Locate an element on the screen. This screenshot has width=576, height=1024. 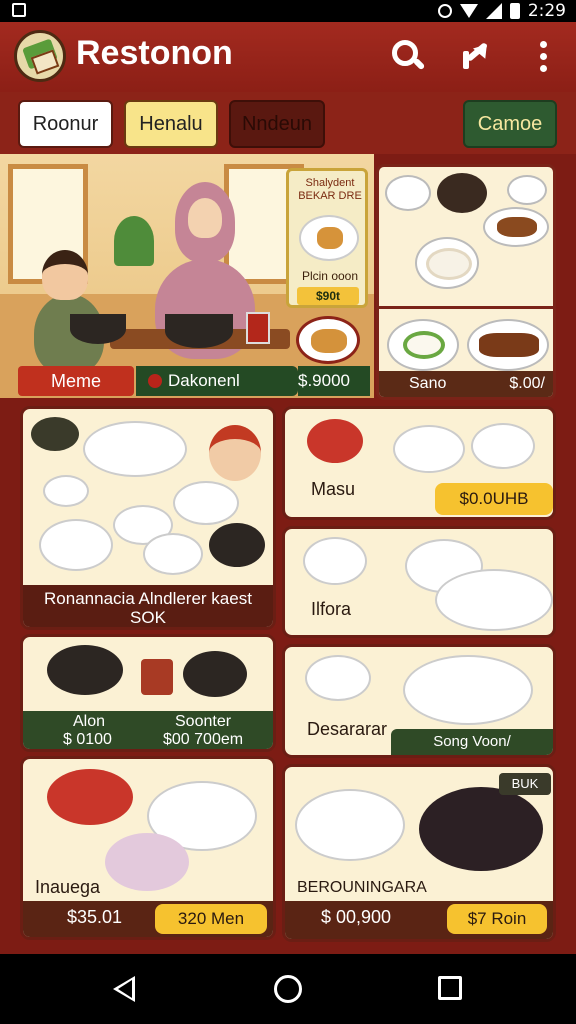
menu-card-platter: Ronannacia Alndlerer kaest SOK is located at coordinates (148, 518).